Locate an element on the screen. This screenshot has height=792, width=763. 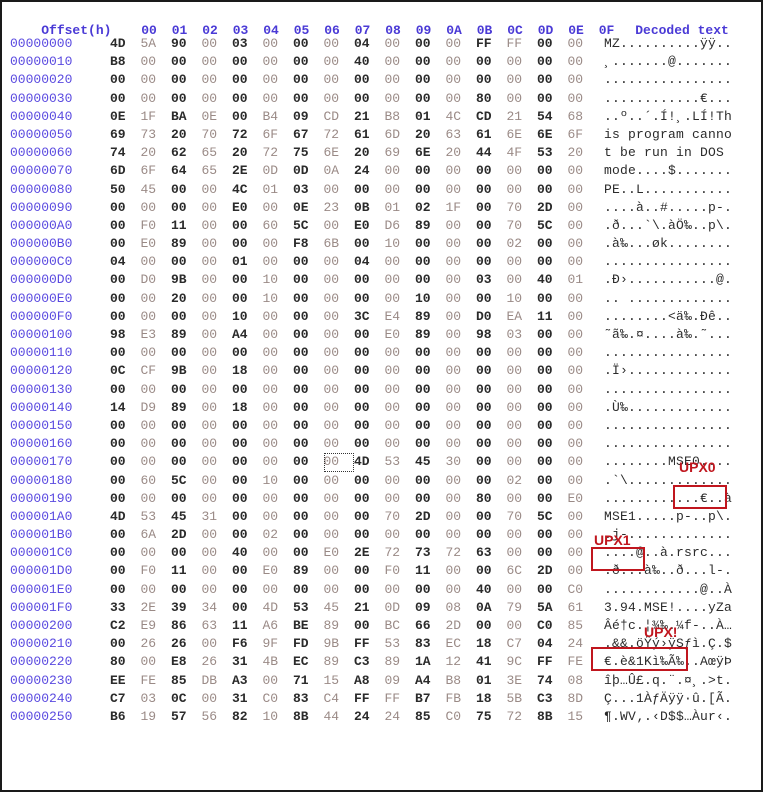
byte-cell: EC is located at coordinates (308, 662).